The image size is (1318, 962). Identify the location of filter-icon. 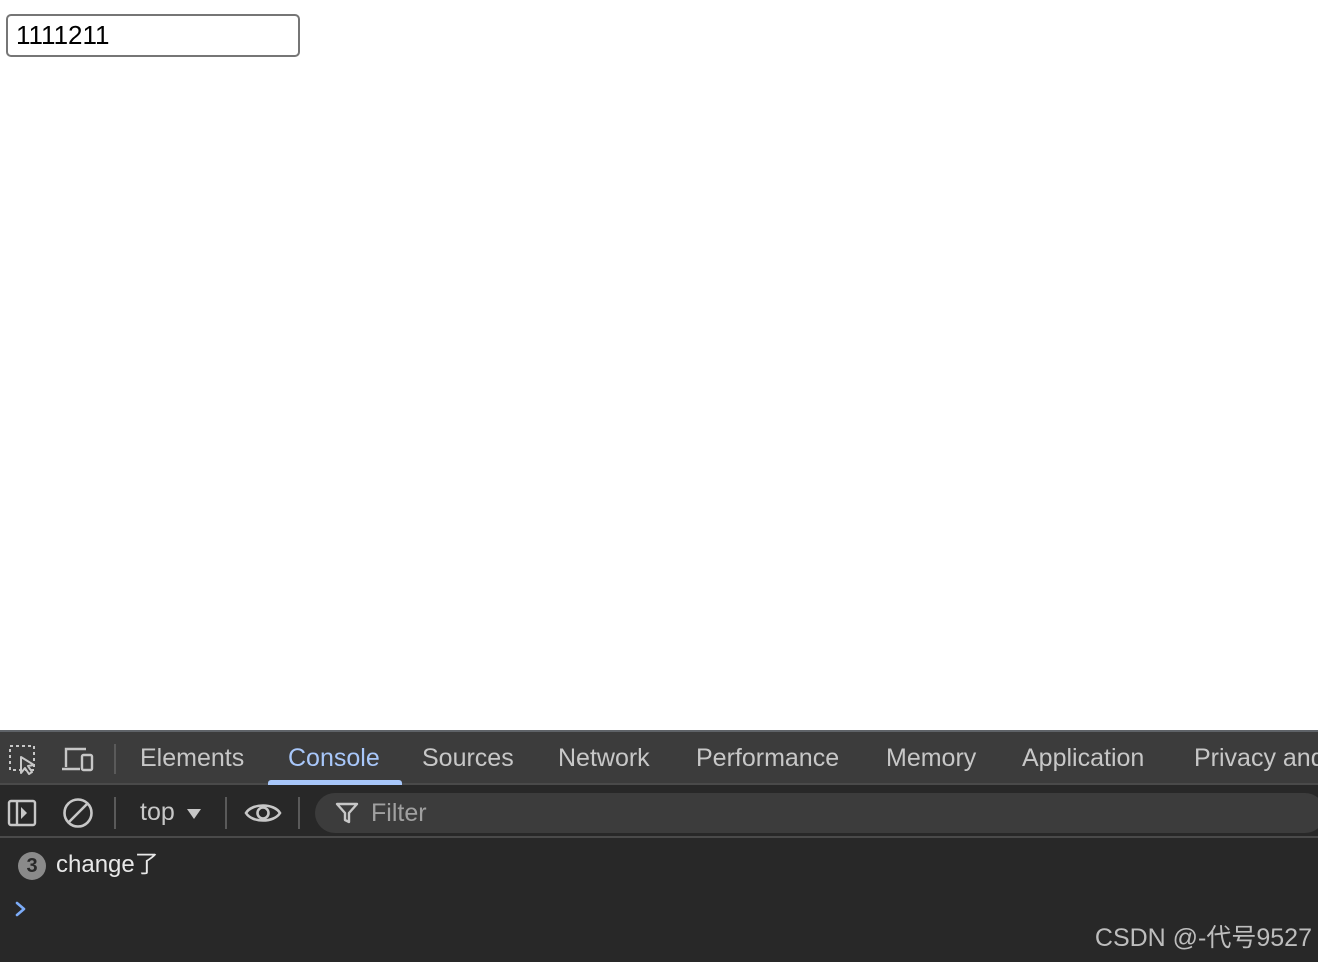
(347, 813).